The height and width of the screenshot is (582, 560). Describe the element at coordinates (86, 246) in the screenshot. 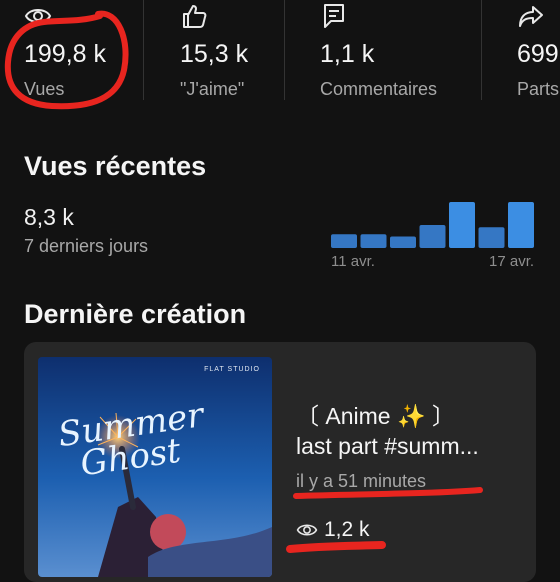

I see `recent-views-period: 7 derniers jours` at that location.